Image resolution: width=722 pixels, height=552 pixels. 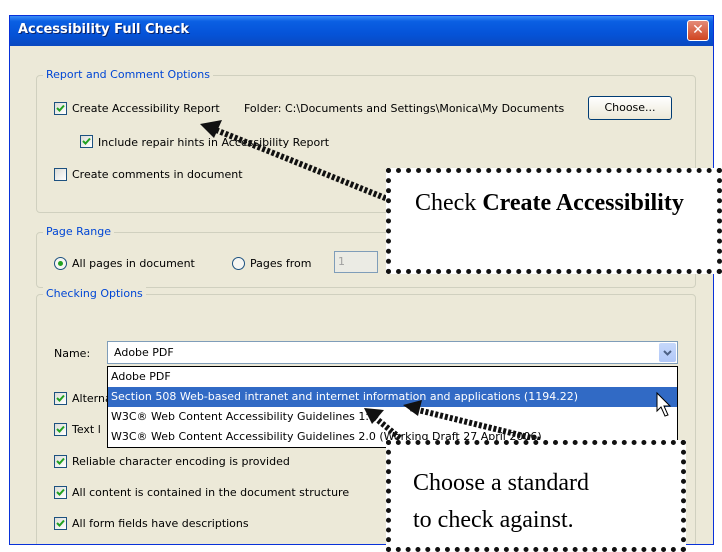 What do you see at coordinates (501, 483) in the screenshot?
I see `callout-choose-line1: Choose a standard` at bounding box center [501, 483].